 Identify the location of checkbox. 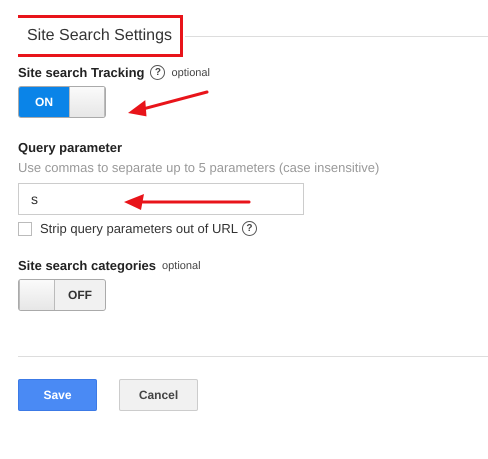
(25, 229).